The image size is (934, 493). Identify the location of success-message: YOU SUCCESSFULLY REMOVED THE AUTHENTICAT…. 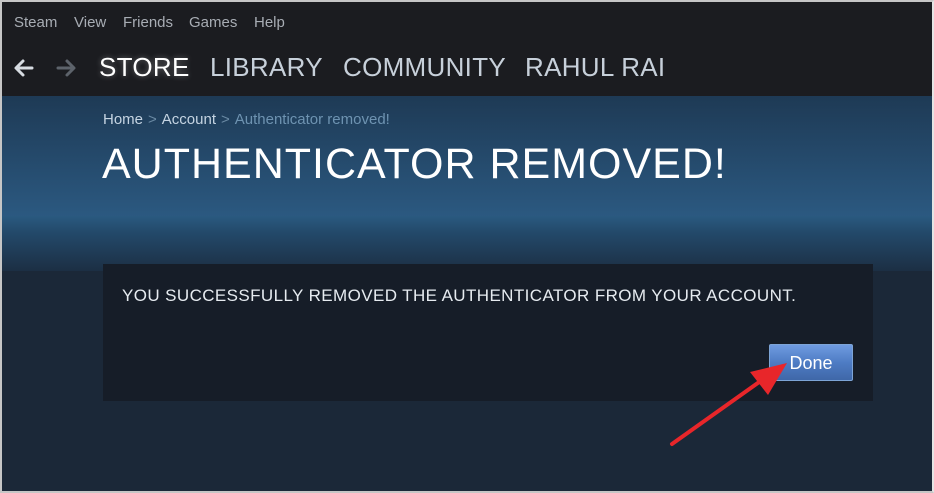
(459, 295).